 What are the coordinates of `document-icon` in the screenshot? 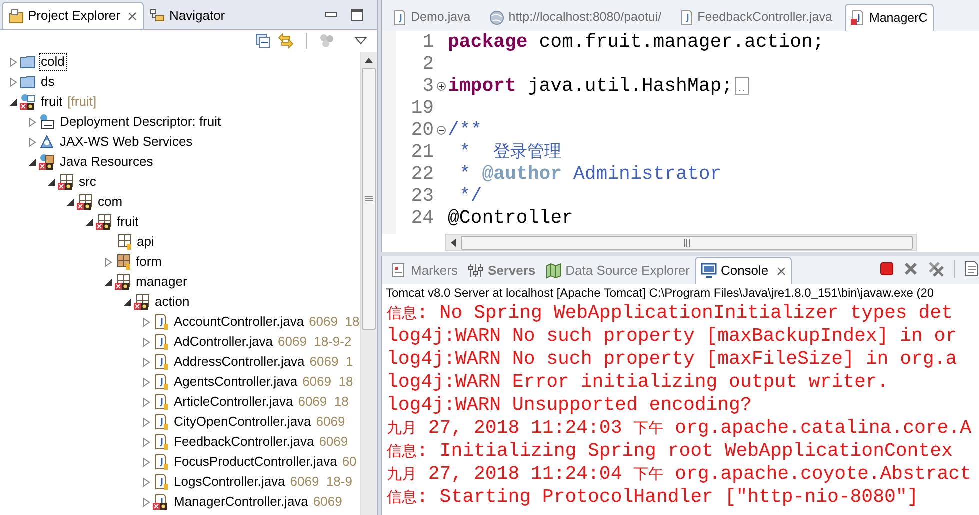 It's located at (972, 269).